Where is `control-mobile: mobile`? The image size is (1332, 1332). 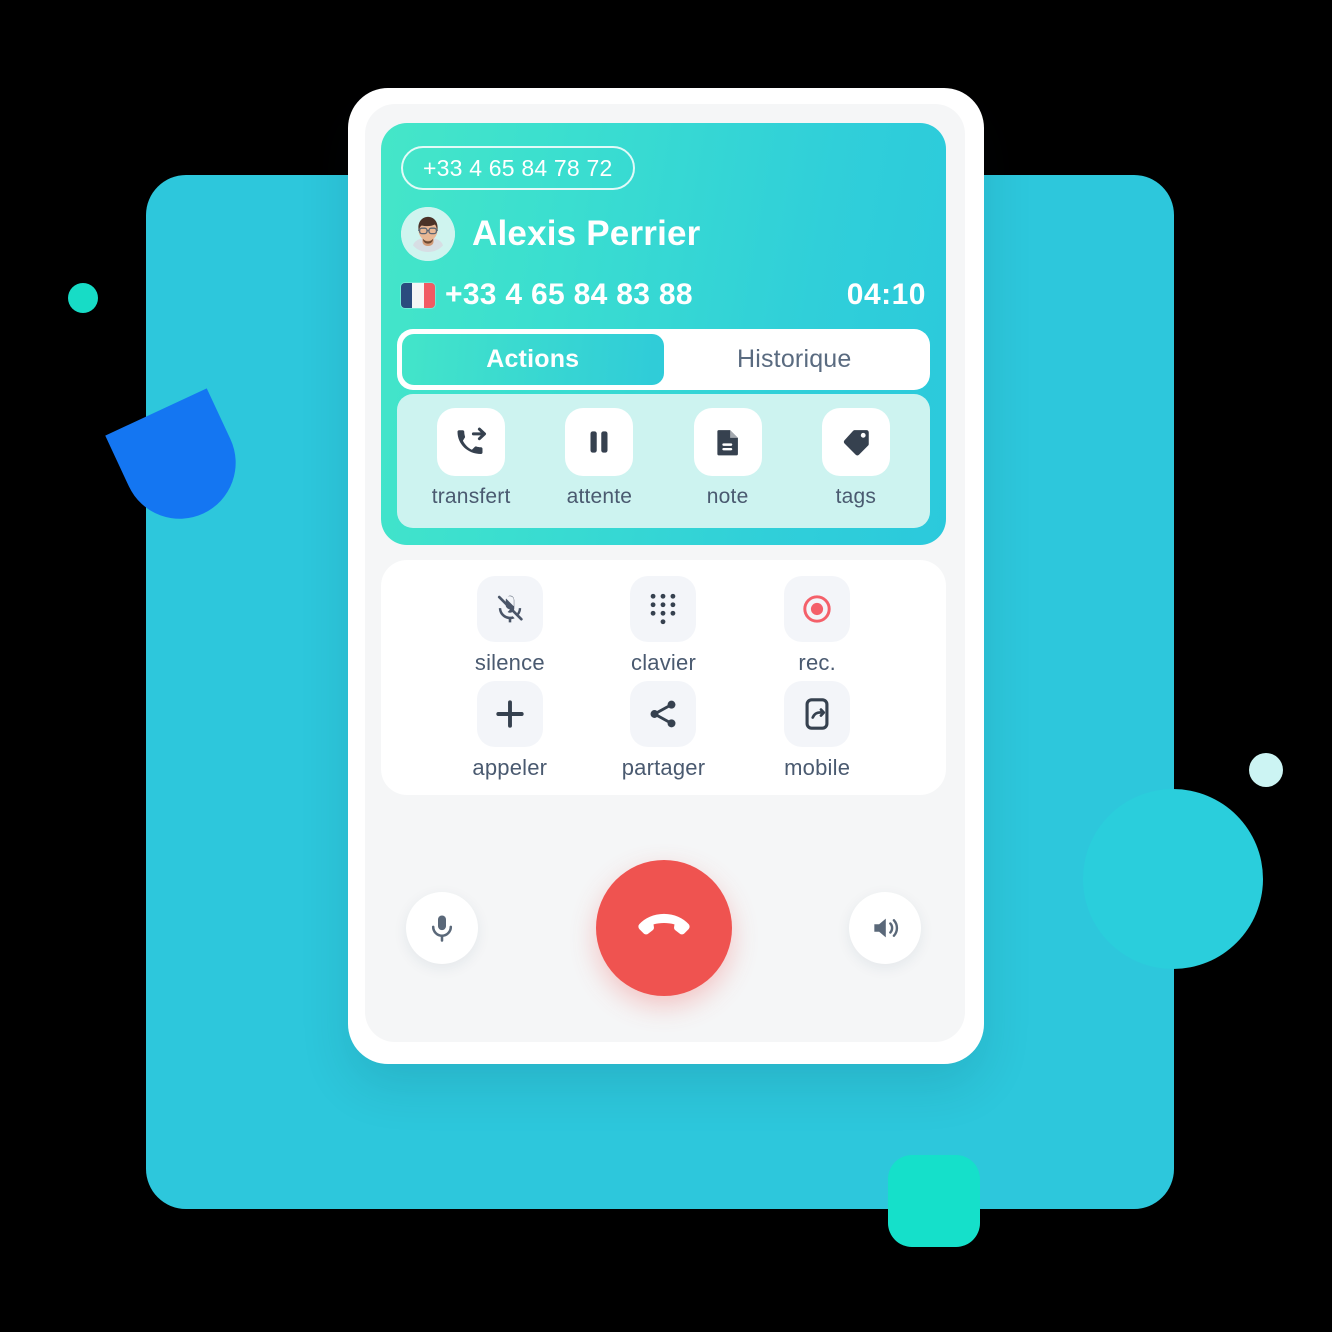 control-mobile: mobile is located at coordinates (817, 733).